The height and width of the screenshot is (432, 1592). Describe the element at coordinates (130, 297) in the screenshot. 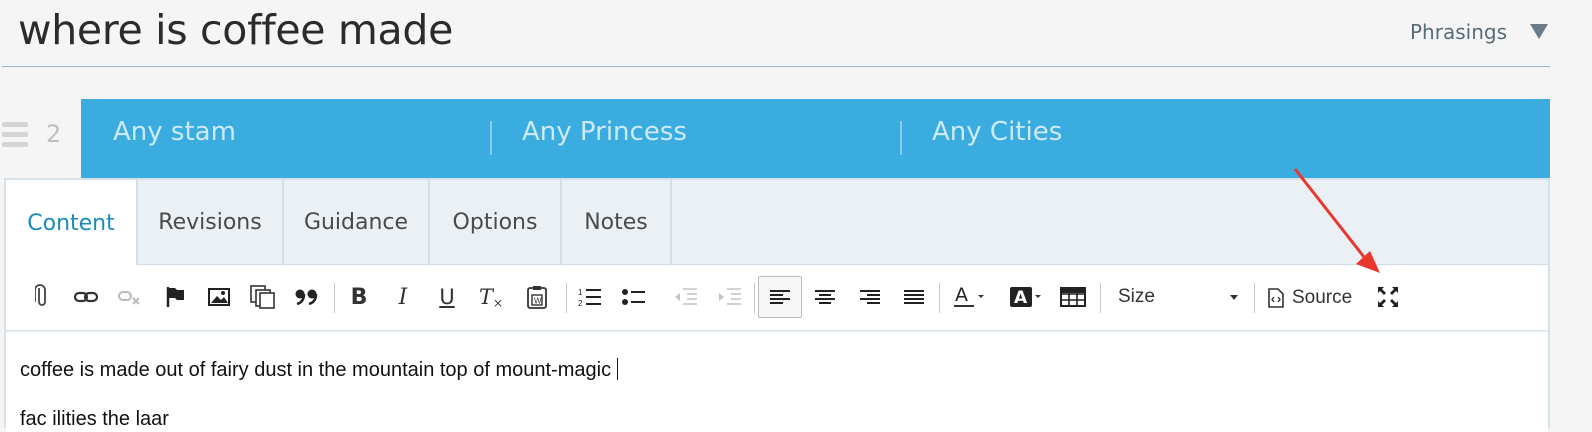

I see `unlink-icon` at that location.